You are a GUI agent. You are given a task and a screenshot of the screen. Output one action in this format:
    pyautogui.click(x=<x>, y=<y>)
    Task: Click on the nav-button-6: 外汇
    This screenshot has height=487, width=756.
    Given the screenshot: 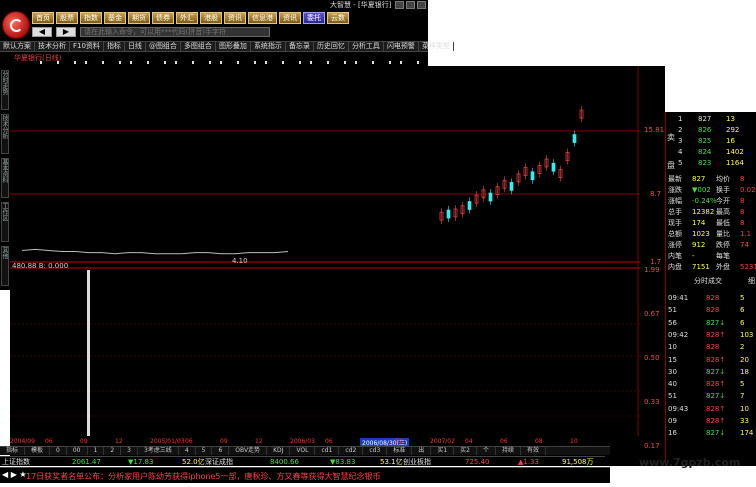 What is the action you would take?
    pyautogui.click(x=187, y=18)
    